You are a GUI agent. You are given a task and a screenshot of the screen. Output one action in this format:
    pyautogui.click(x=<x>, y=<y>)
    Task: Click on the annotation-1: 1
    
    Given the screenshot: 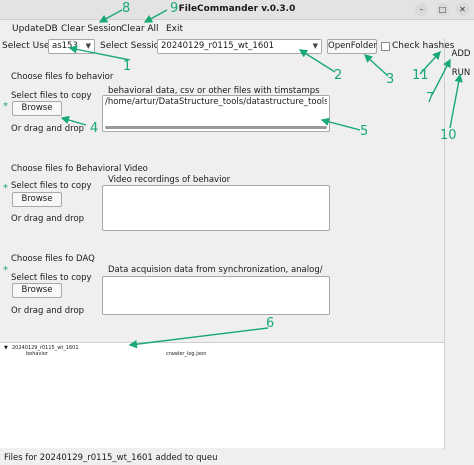 What is the action you would take?
    pyautogui.click(x=127, y=66)
    